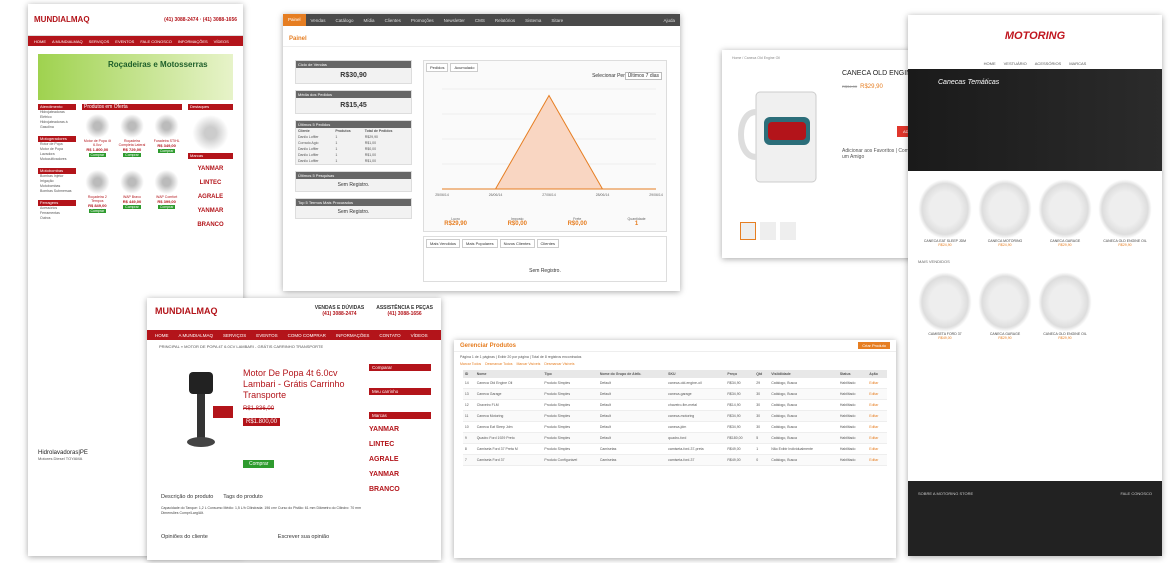 This screenshot has width=1170, height=563. What do you see at coordinates (307, 335) in the screenshot?
I see `nav-how-to-buy: COMO COMPRAR` at bounding box center [307, 335].